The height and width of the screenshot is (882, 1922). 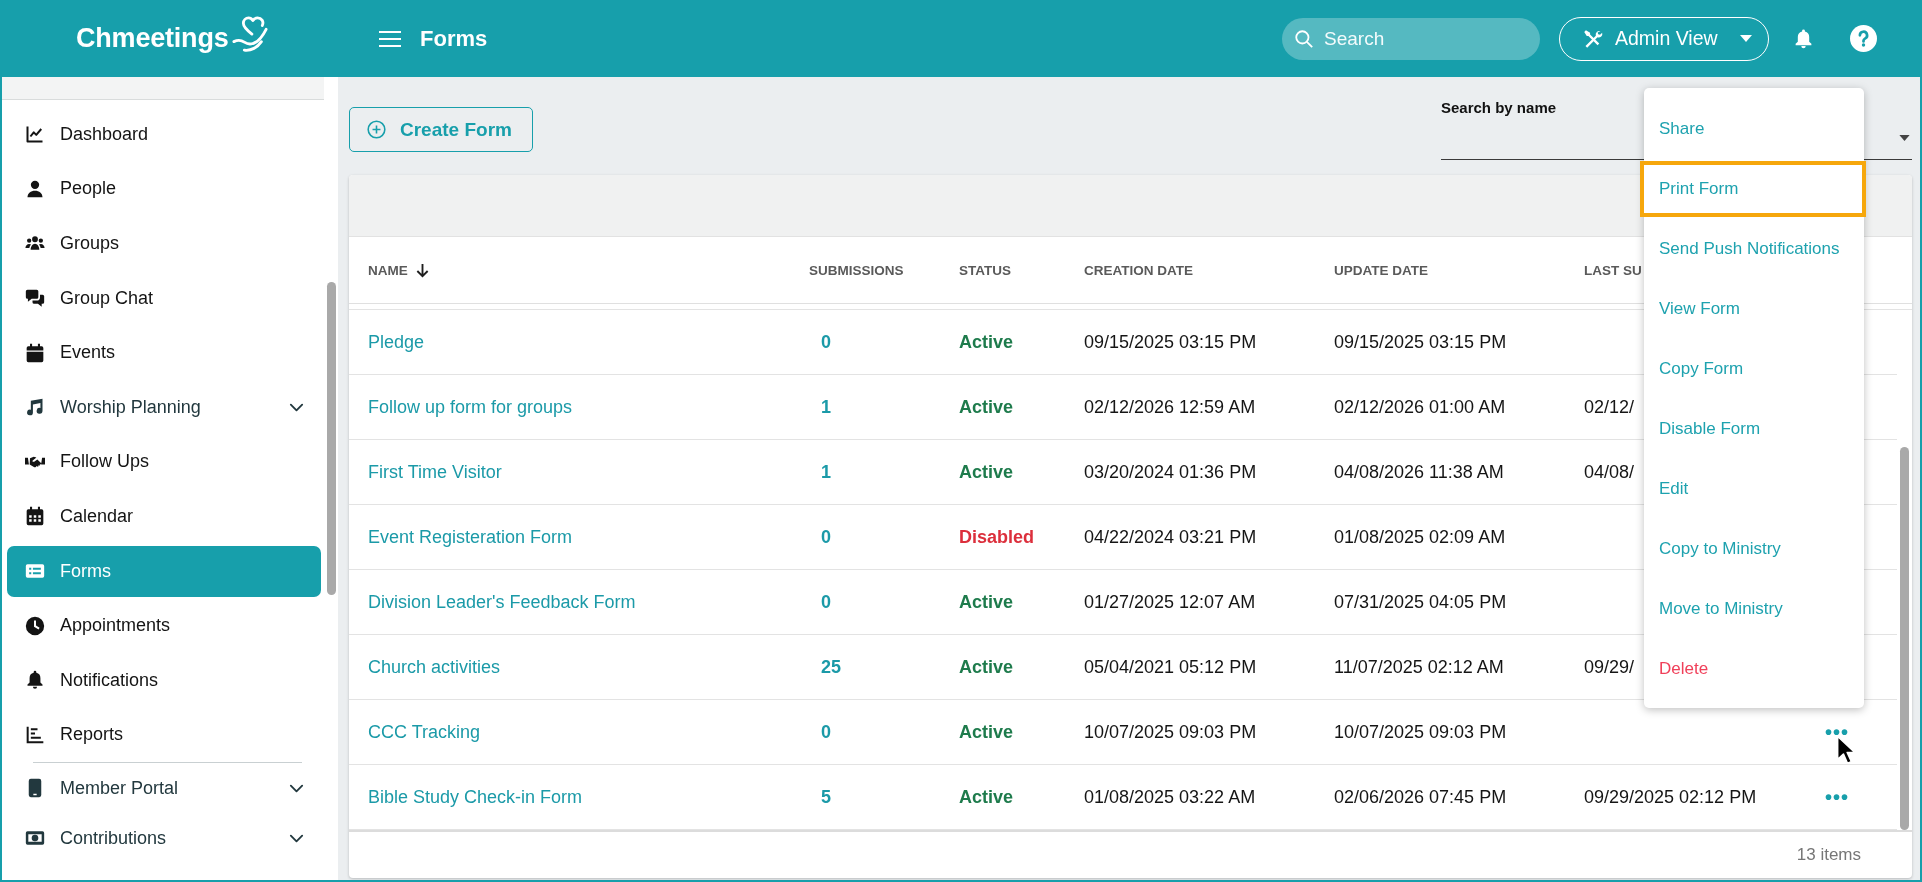 What do you see at coordinates (399, 270) in the screenshot?
I see `column-header: NAME` at bounding box center [399, 270].